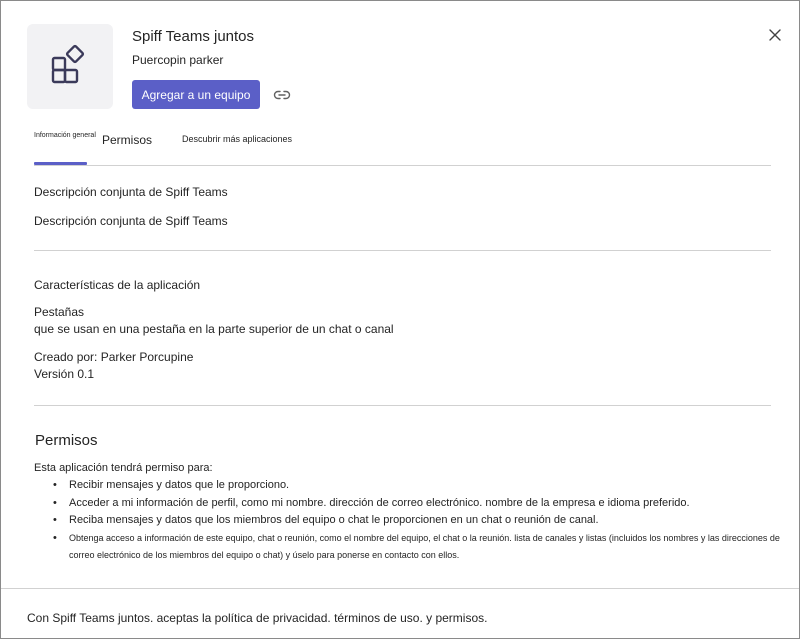  Describe the element at coordinates (178, 60) in the screenshot. I see `app-publisher: Puercopin parker` at that location.